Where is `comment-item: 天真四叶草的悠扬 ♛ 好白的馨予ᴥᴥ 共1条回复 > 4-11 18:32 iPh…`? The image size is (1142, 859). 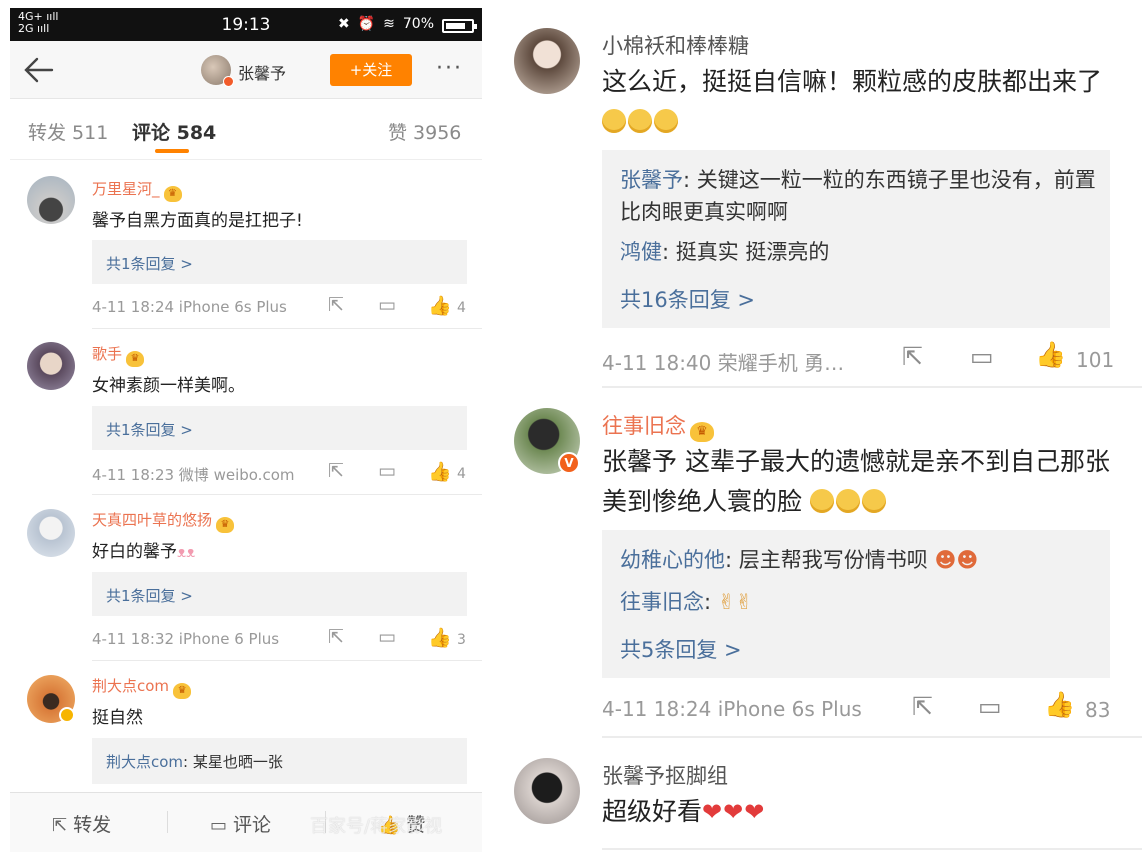
comment-item: 天真四叶草的悠扬 ♛ 好白的馨予ᴥᴥ 共1条回复 > 4-11 18:32 iPh… is located at coordinates (246, 577).